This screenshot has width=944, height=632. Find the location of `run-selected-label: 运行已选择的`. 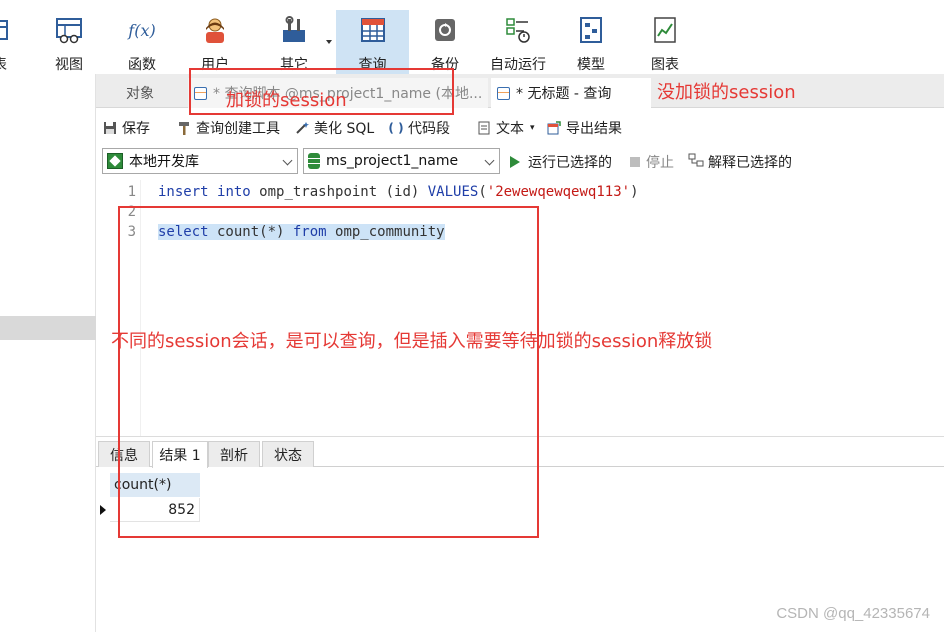

run-selected-label: 运行已选择的 is located at coordinates (570, 163).